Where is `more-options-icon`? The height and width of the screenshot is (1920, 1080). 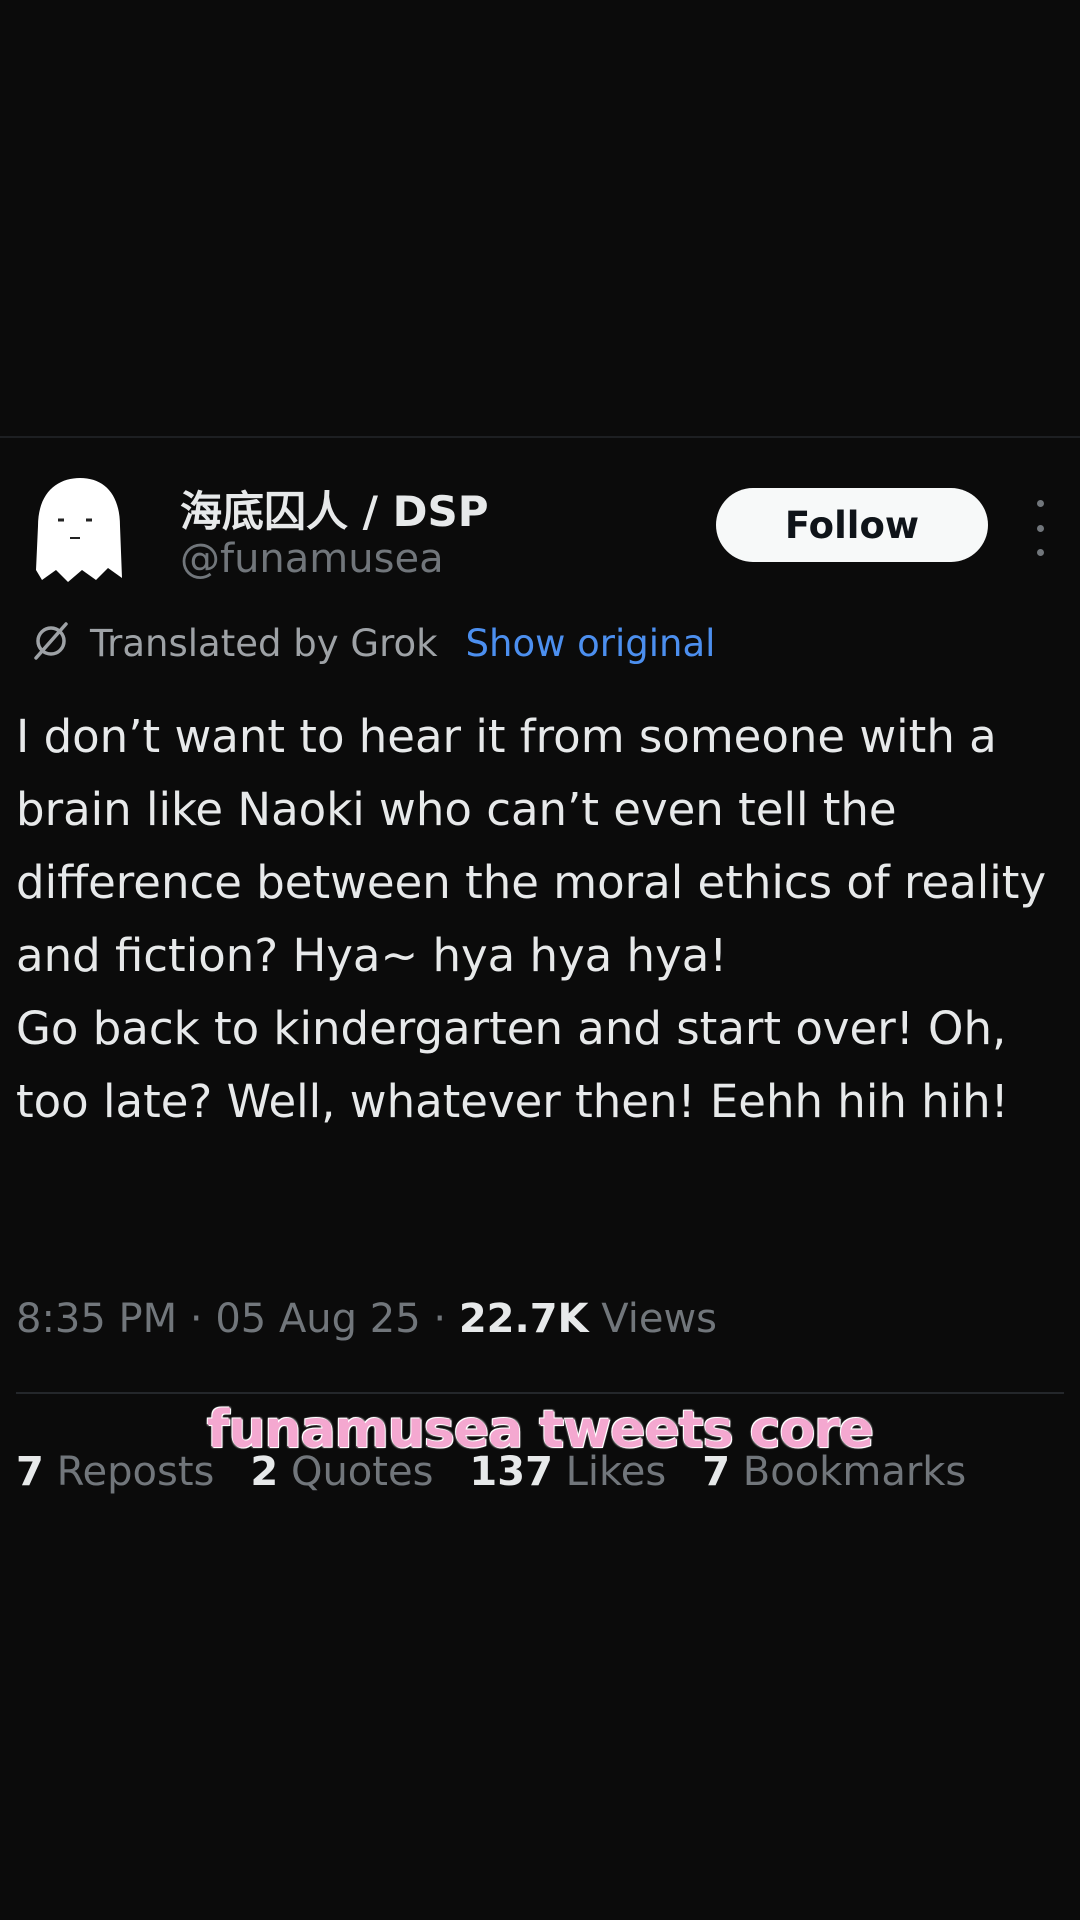 more-options-icon is located at coordinates (1040, 528).